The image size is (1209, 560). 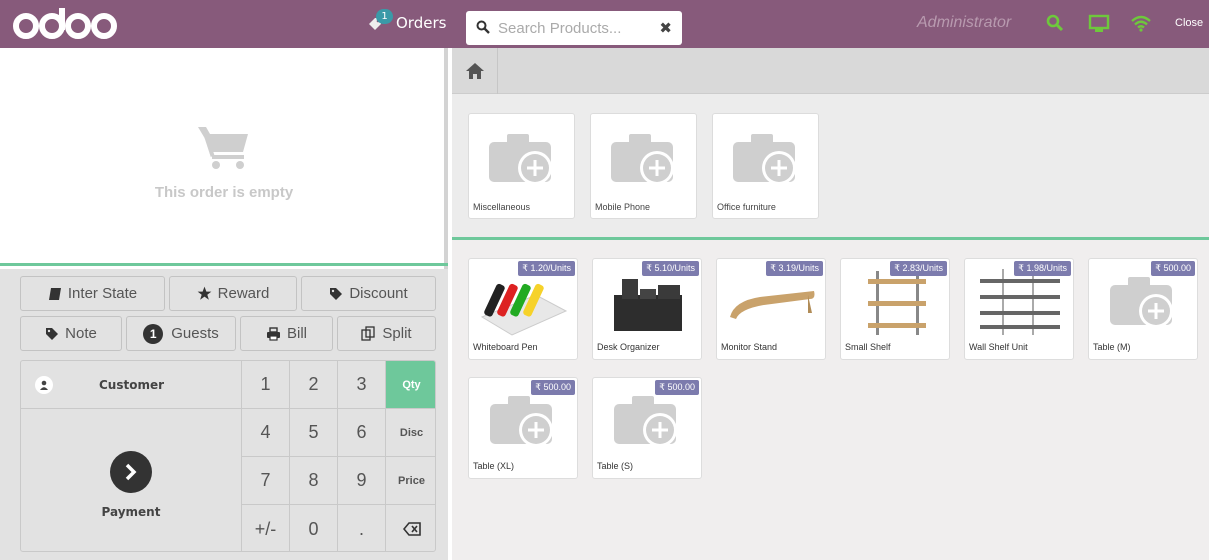 I want to click on product-card: ₹ 5.10/Units Desk Organizer, so click(x=647, y=309).